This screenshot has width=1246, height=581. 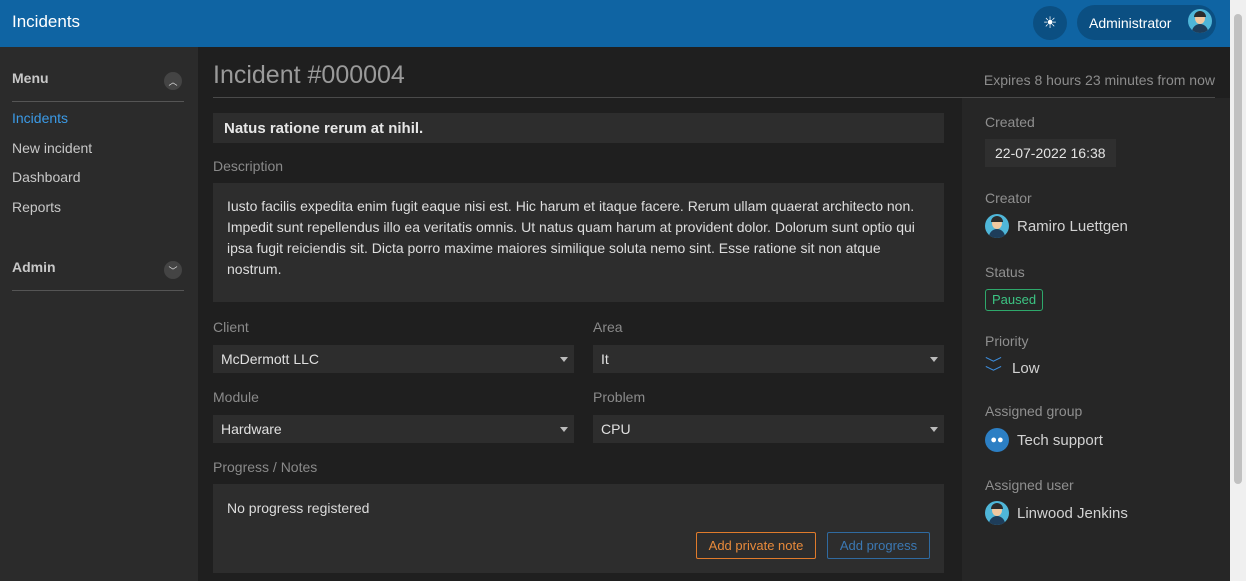 What do you see at coordinates (270, 359) in the screenshot?
I see `client-value: McDermott LLC` at bounding box center [270, 359].